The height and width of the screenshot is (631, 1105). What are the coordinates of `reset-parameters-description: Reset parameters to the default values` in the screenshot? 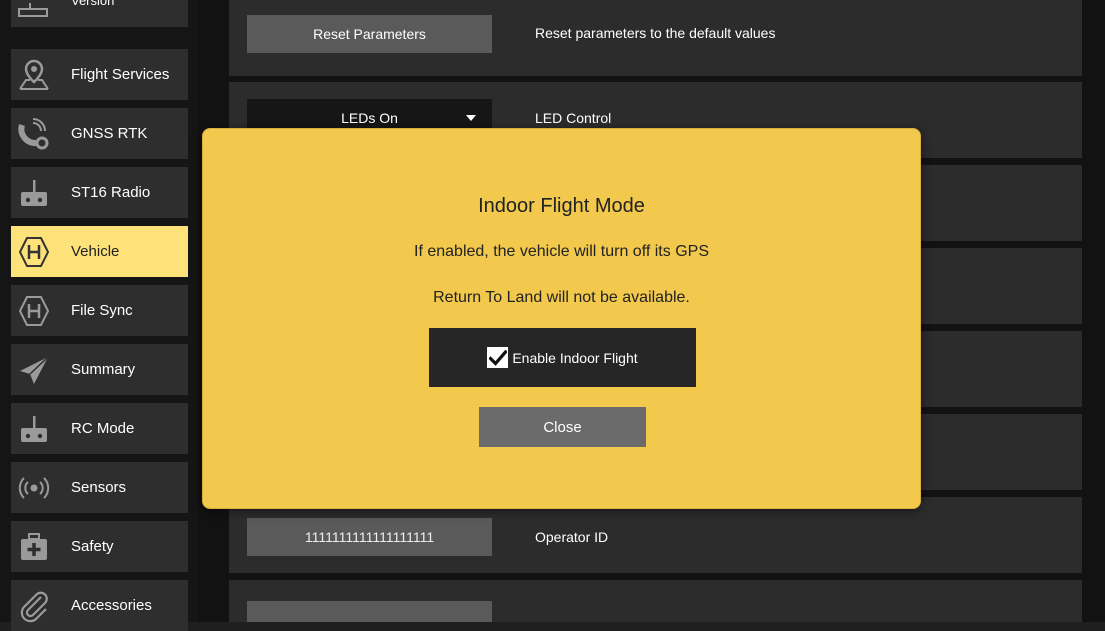 It's located at (655, 33).